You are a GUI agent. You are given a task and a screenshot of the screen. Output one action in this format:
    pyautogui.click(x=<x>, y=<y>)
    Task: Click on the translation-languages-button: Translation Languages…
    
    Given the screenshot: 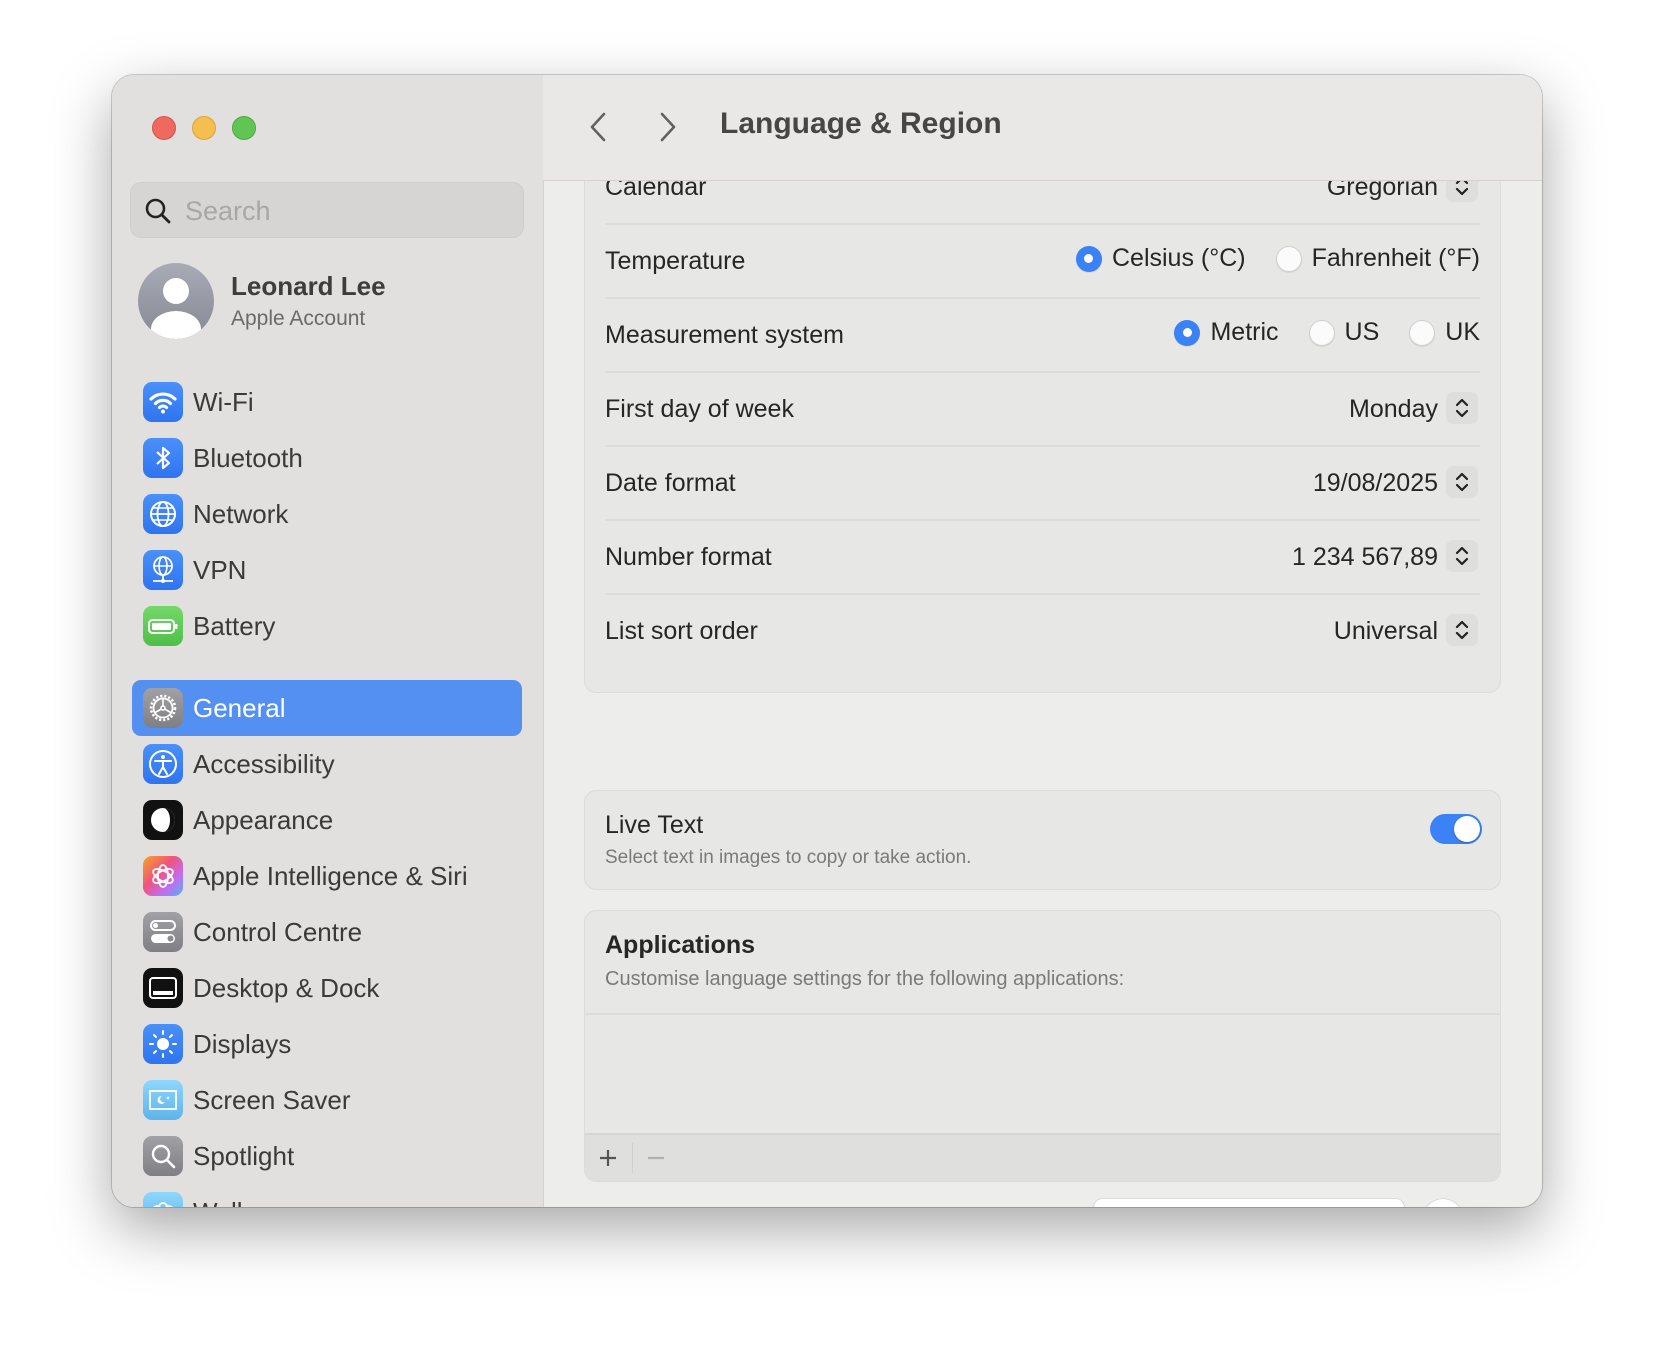 What is the action you would take?
    pyautogui.click(x=1248, y=1203)
    